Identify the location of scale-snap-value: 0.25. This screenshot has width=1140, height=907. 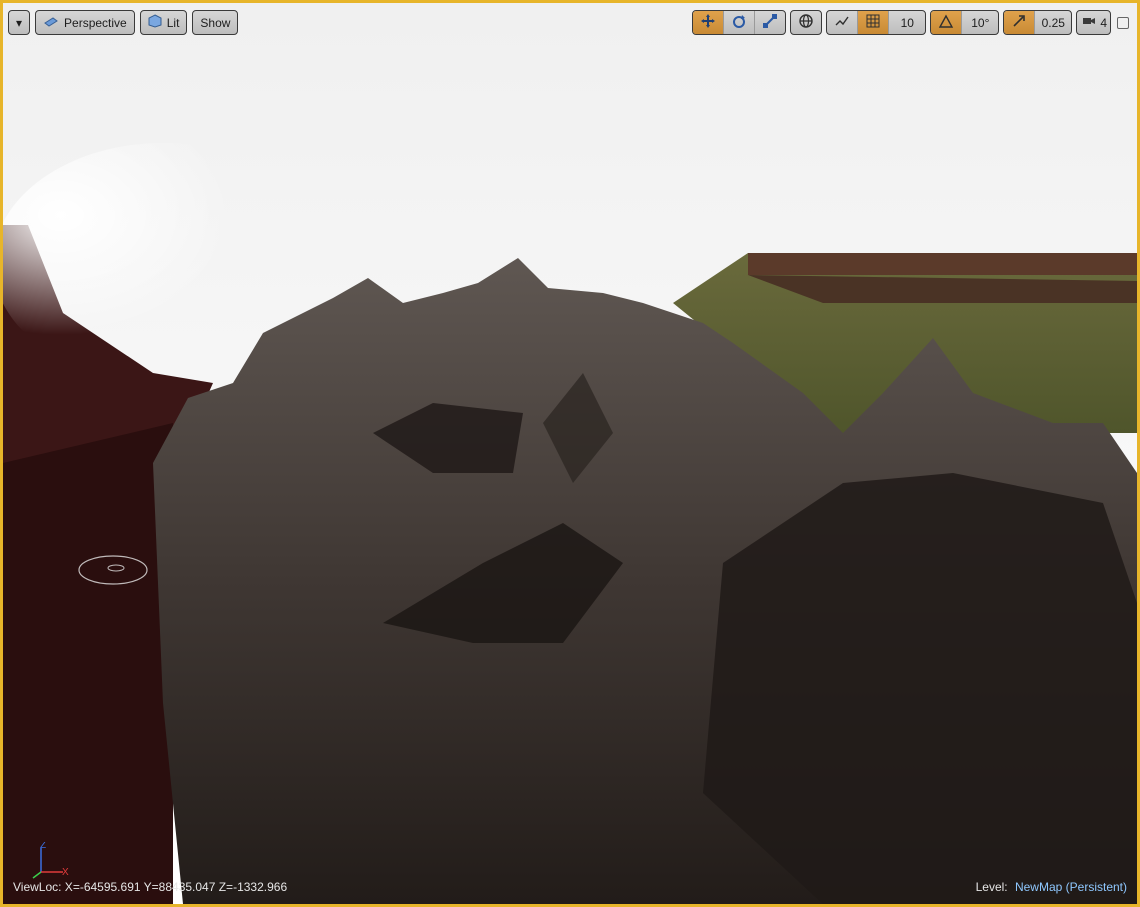
(1053, 22).